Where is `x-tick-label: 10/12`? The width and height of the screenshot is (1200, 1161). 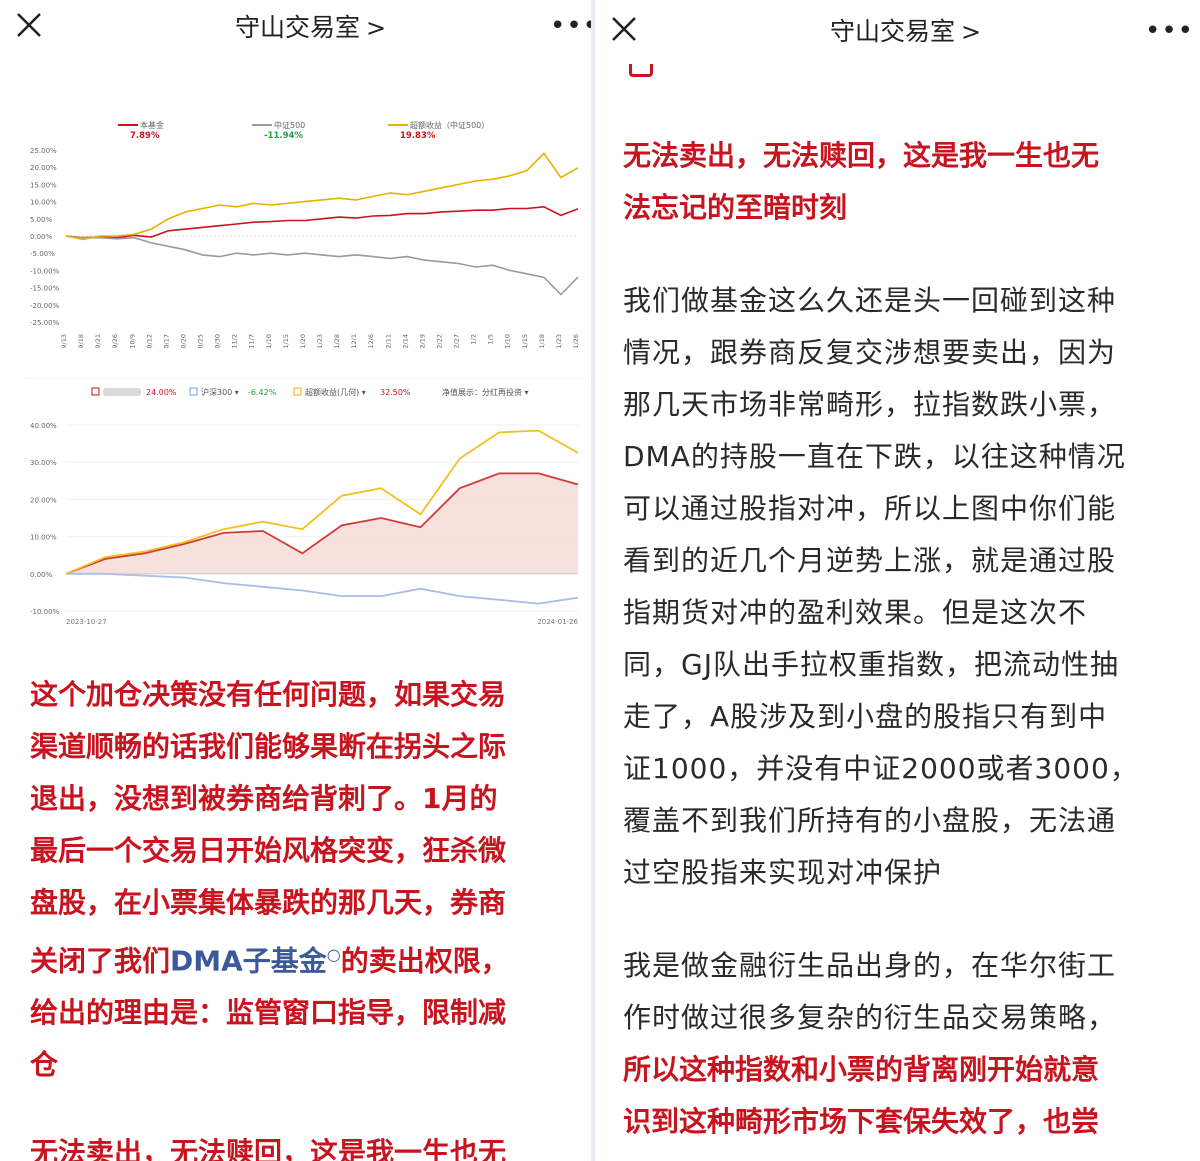
x-tick-label: 10/12 is located at coordinates (149, 341).